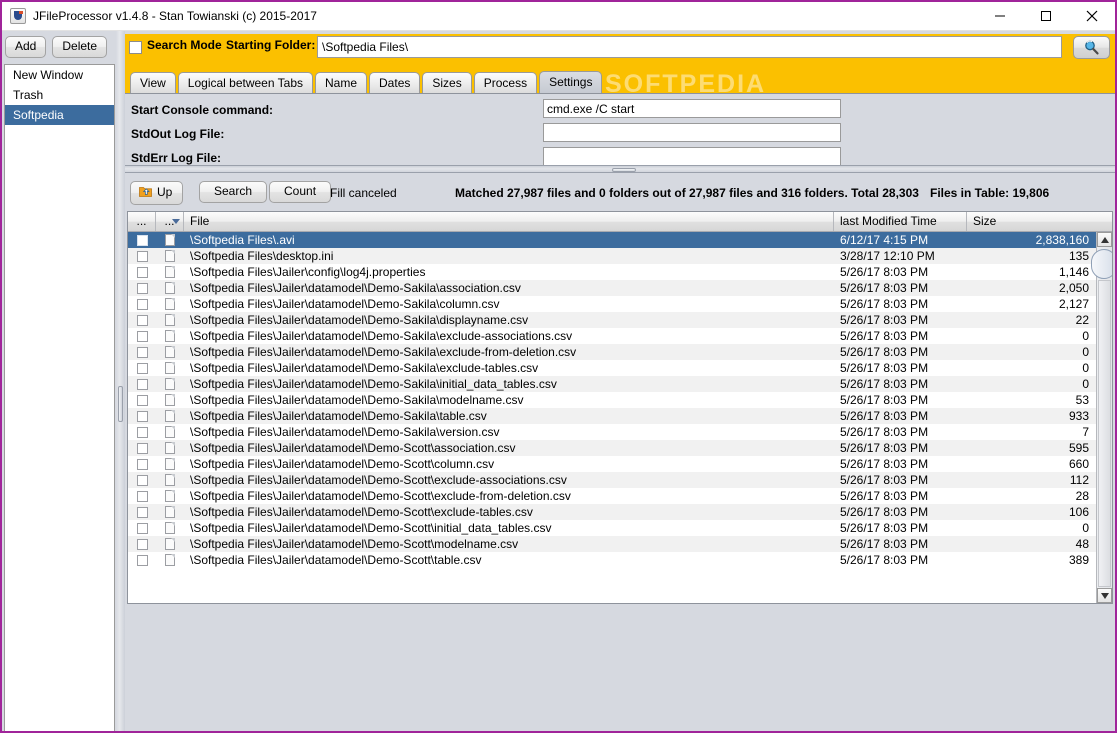 The image size is (1117, 733). Describe the element at coordinates (692, 156) in the screenshot. I see `stderr-log-file-input` at that location.